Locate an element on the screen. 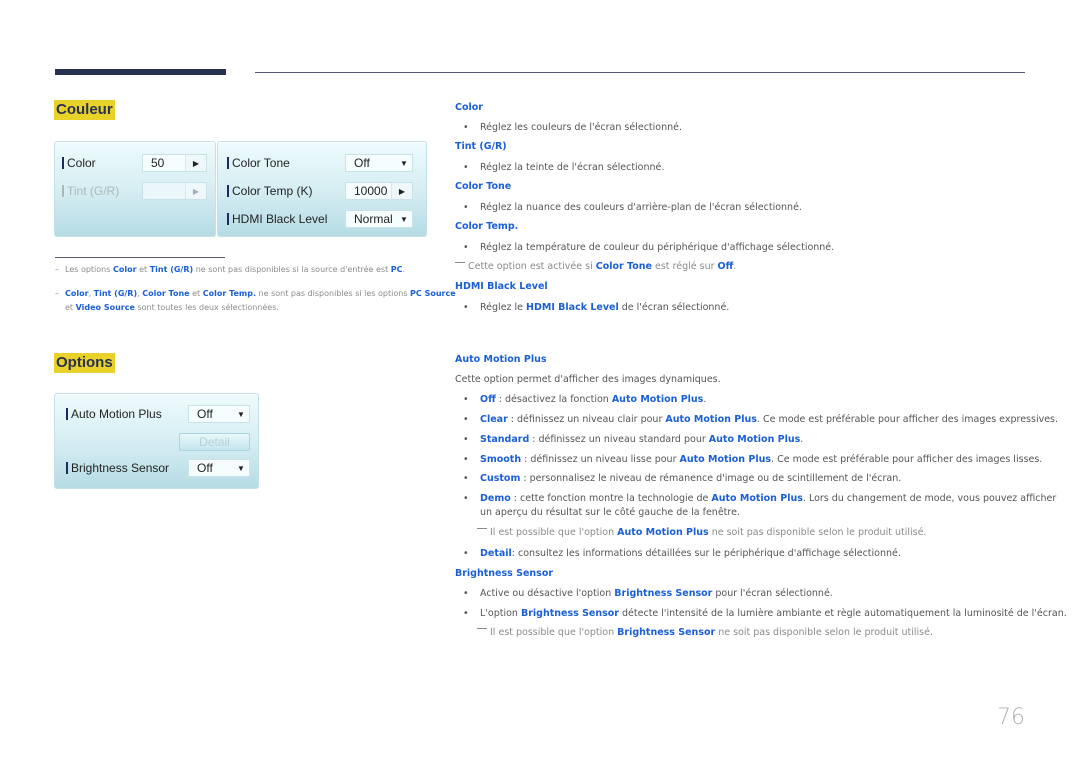 This screenshot has width=1080, height=763. note-keyword: Color Temp. is located at coordinates (229, 293).